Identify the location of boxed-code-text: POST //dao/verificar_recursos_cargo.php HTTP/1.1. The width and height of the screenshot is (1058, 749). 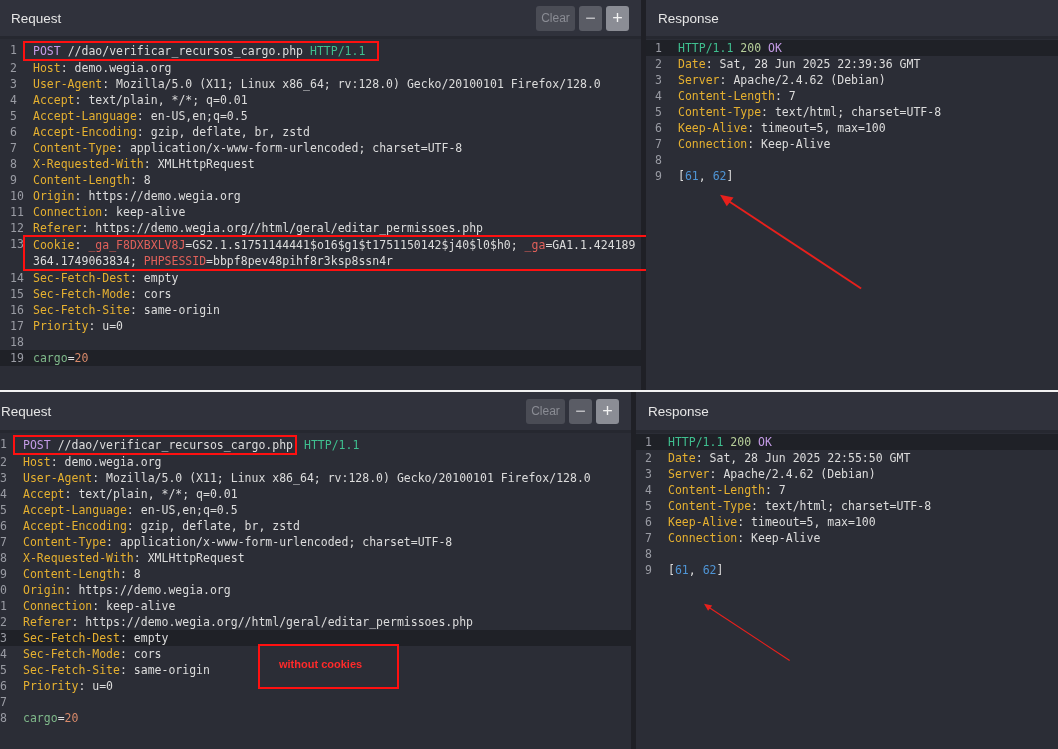
(201, 51).